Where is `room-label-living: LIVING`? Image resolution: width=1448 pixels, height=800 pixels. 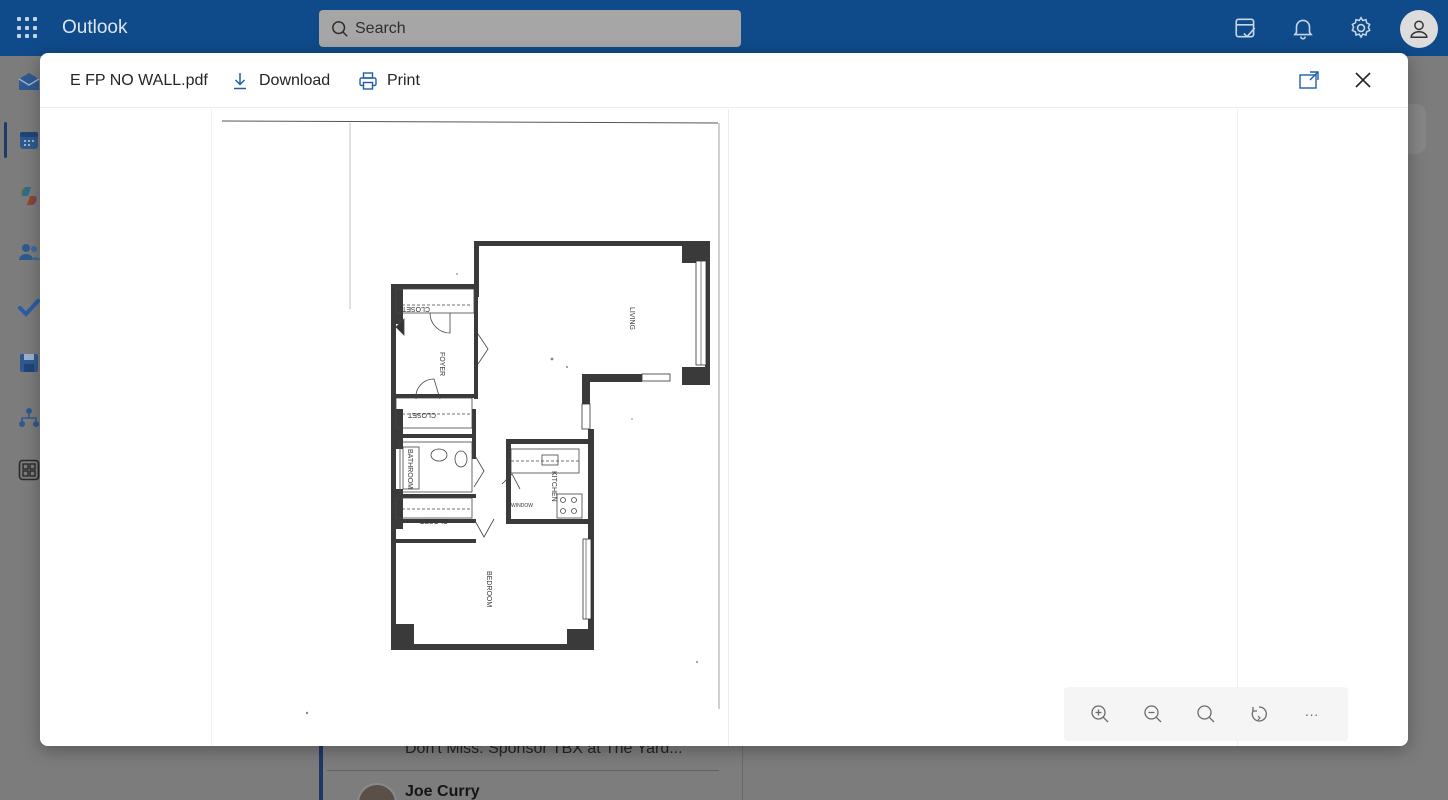 room-label-living: LIVING is located at coordinates (631, 318).